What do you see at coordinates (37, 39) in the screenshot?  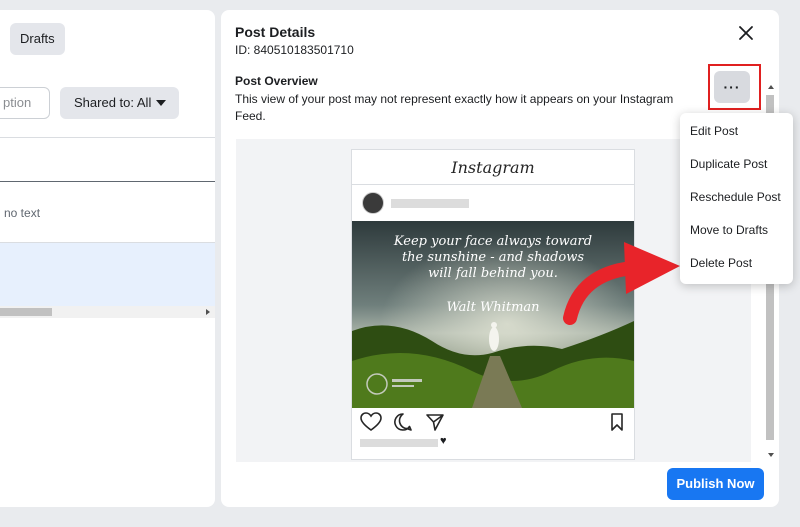 I see `drafts-tab-button: Drafts` at bounding box center [37, 39].